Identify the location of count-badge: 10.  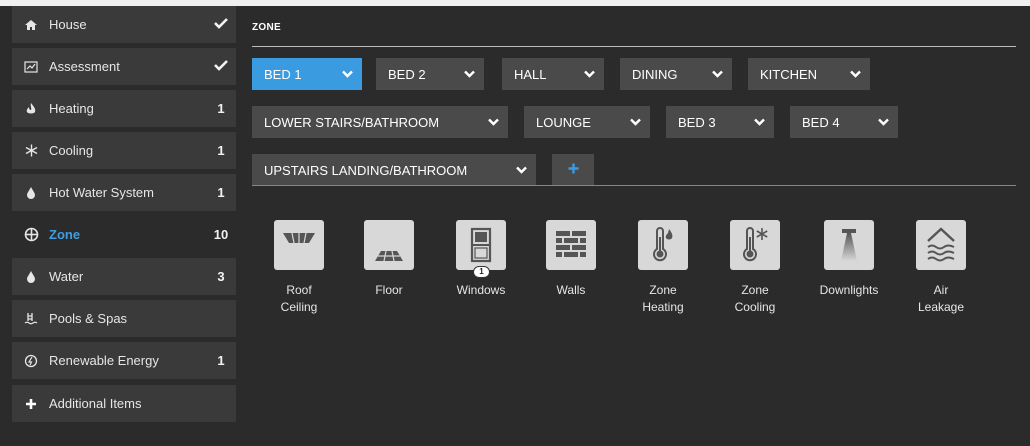
(221, 234).